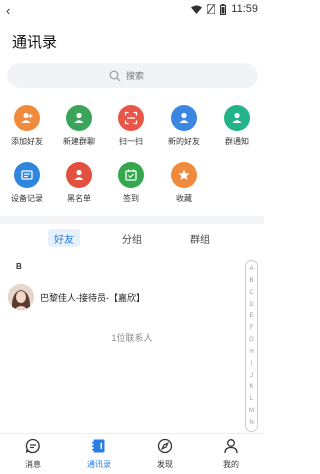 The height and width of the screenshot is (474, 320). I want to click on group-notice-icon, so click(237, 118).